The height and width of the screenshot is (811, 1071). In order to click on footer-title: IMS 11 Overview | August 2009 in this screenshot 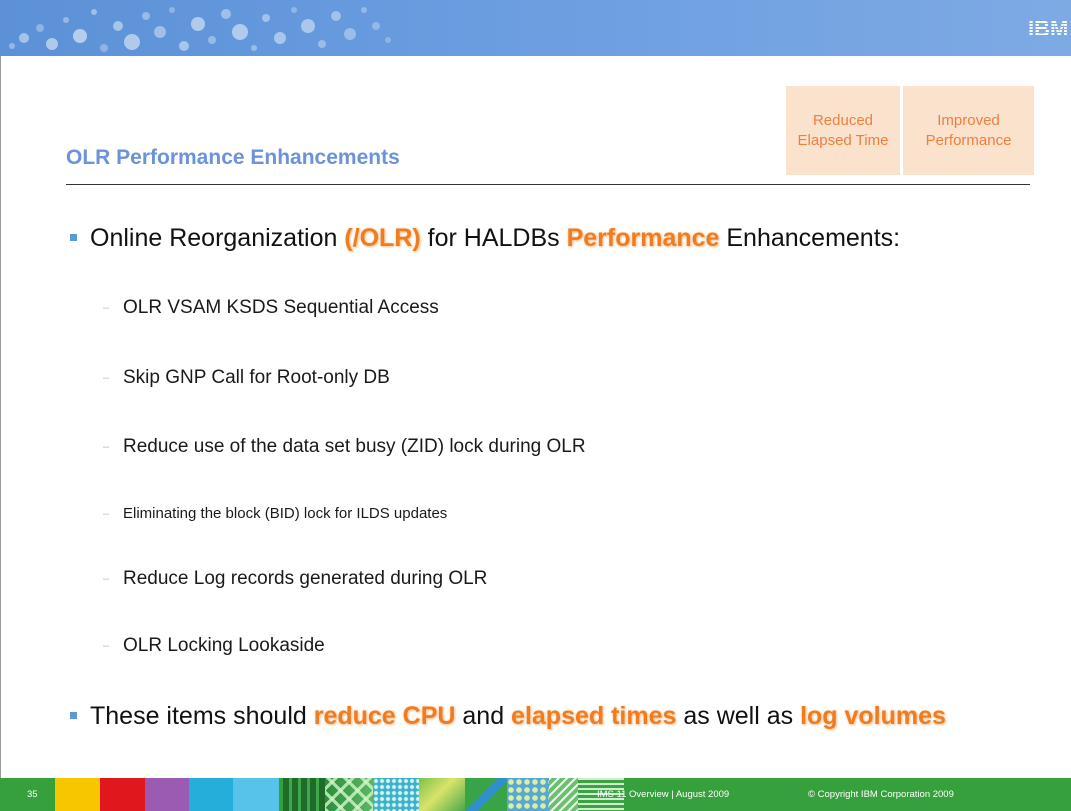, I will do `click(663, 794)`.